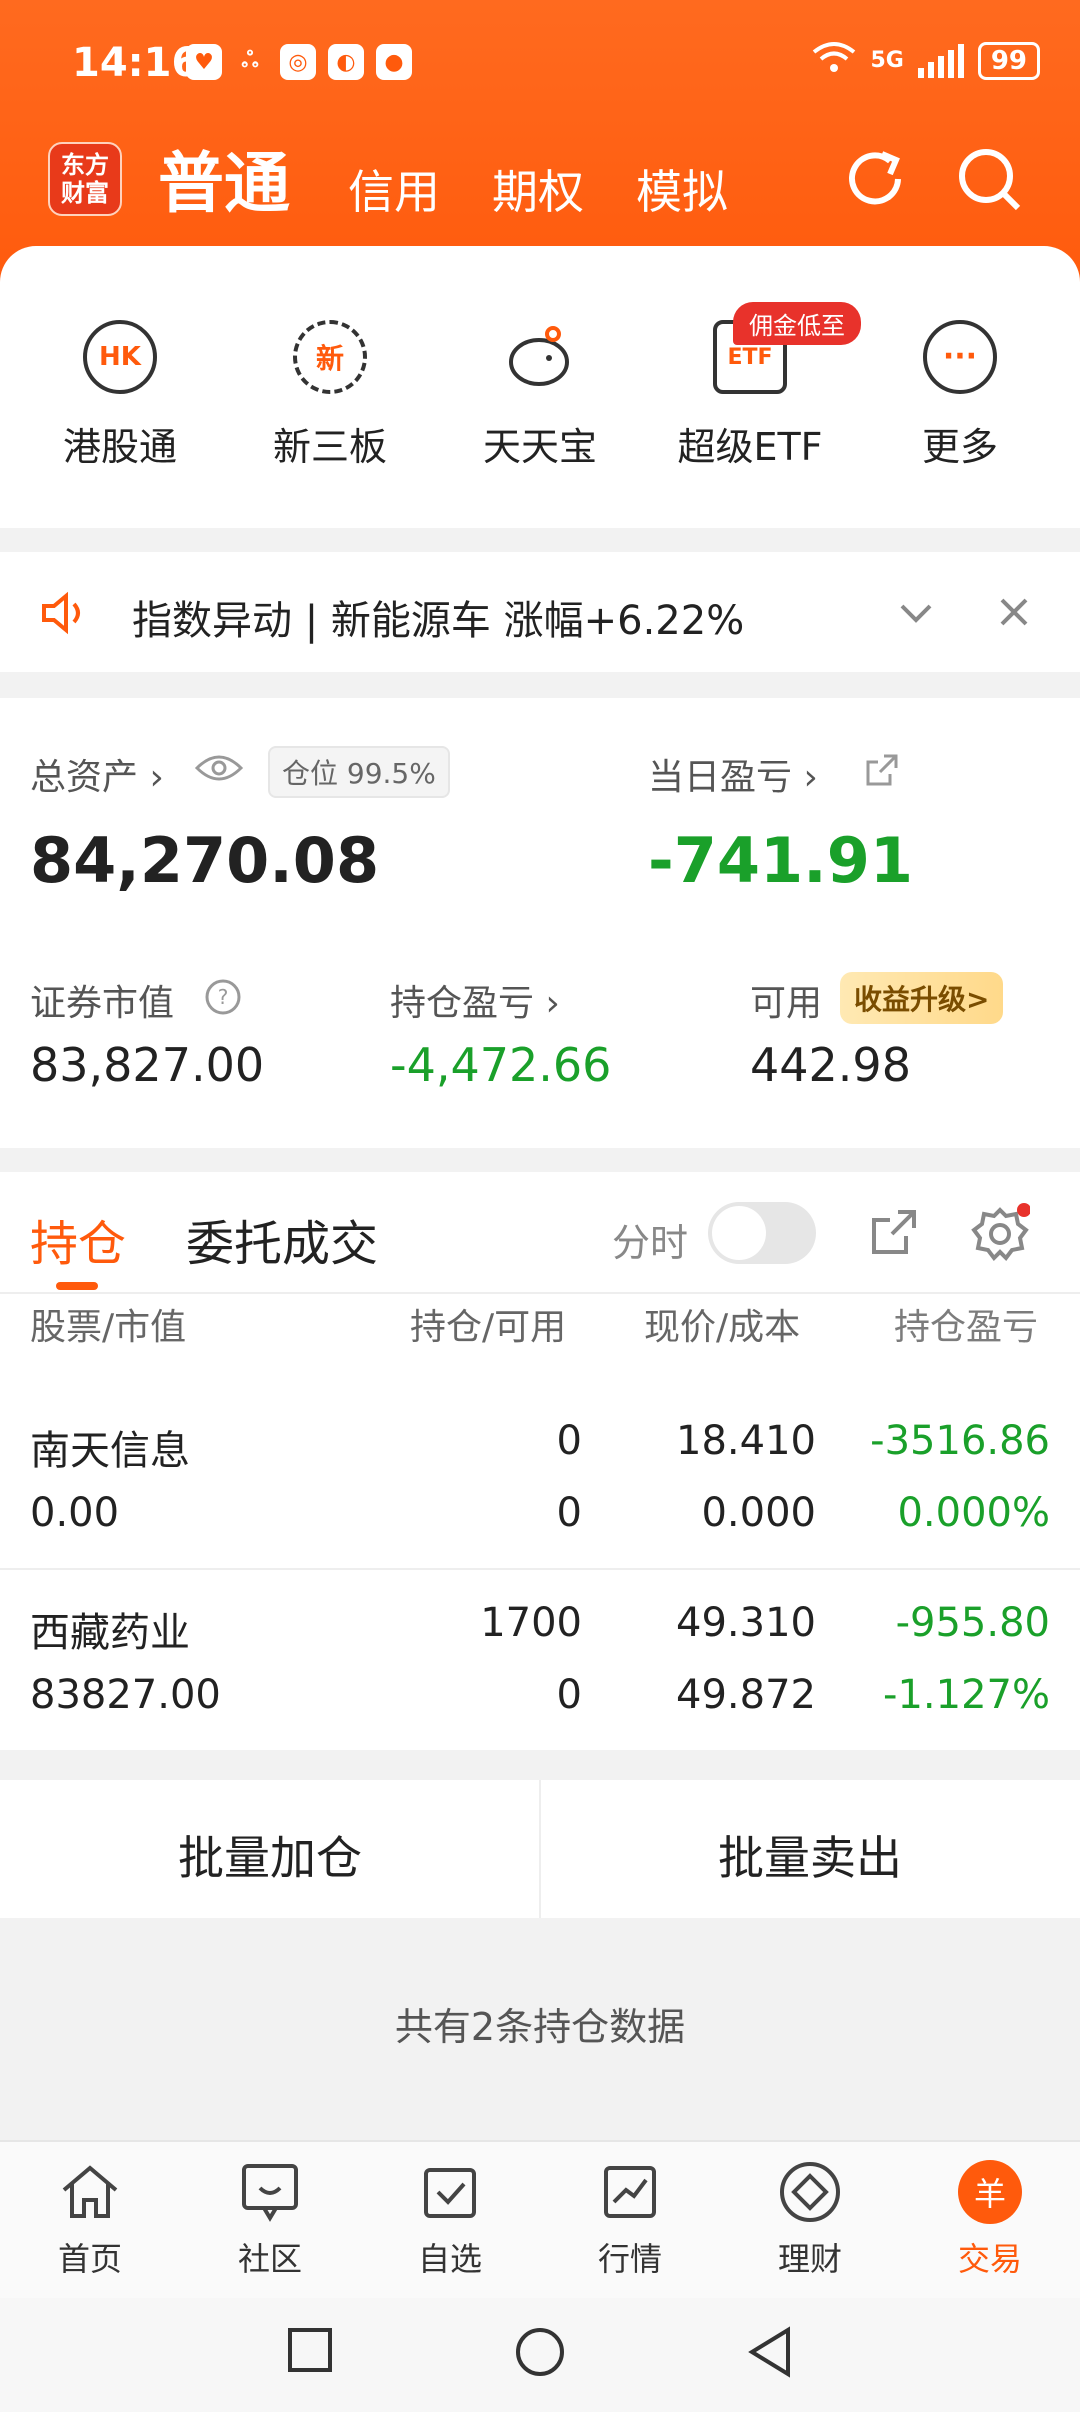  I want to click on share-icon, so click(882, 772).